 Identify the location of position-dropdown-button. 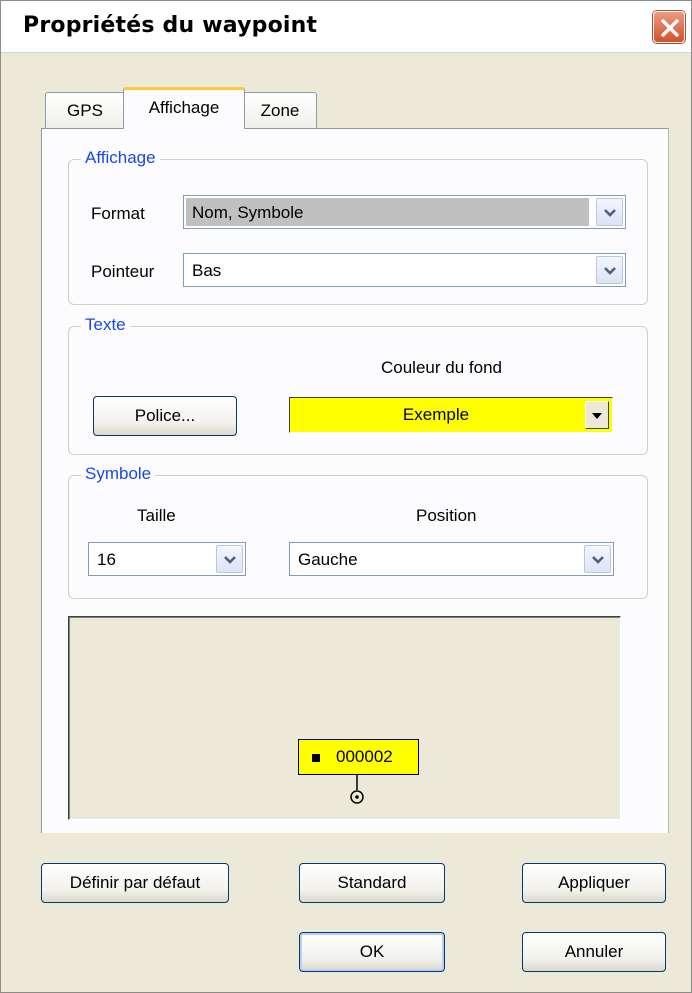
(597, 559).